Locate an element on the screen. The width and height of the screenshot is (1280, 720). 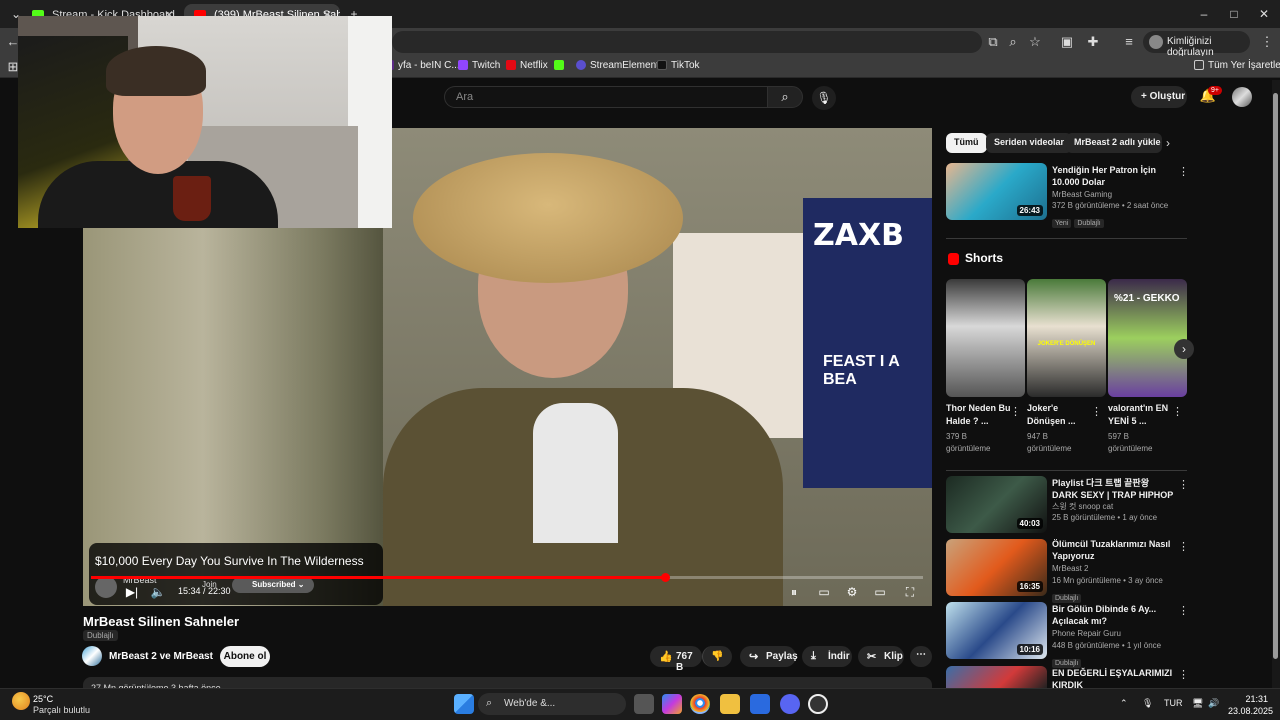
bookmark-twitch: Twitch is located at coordinates (479, 65).